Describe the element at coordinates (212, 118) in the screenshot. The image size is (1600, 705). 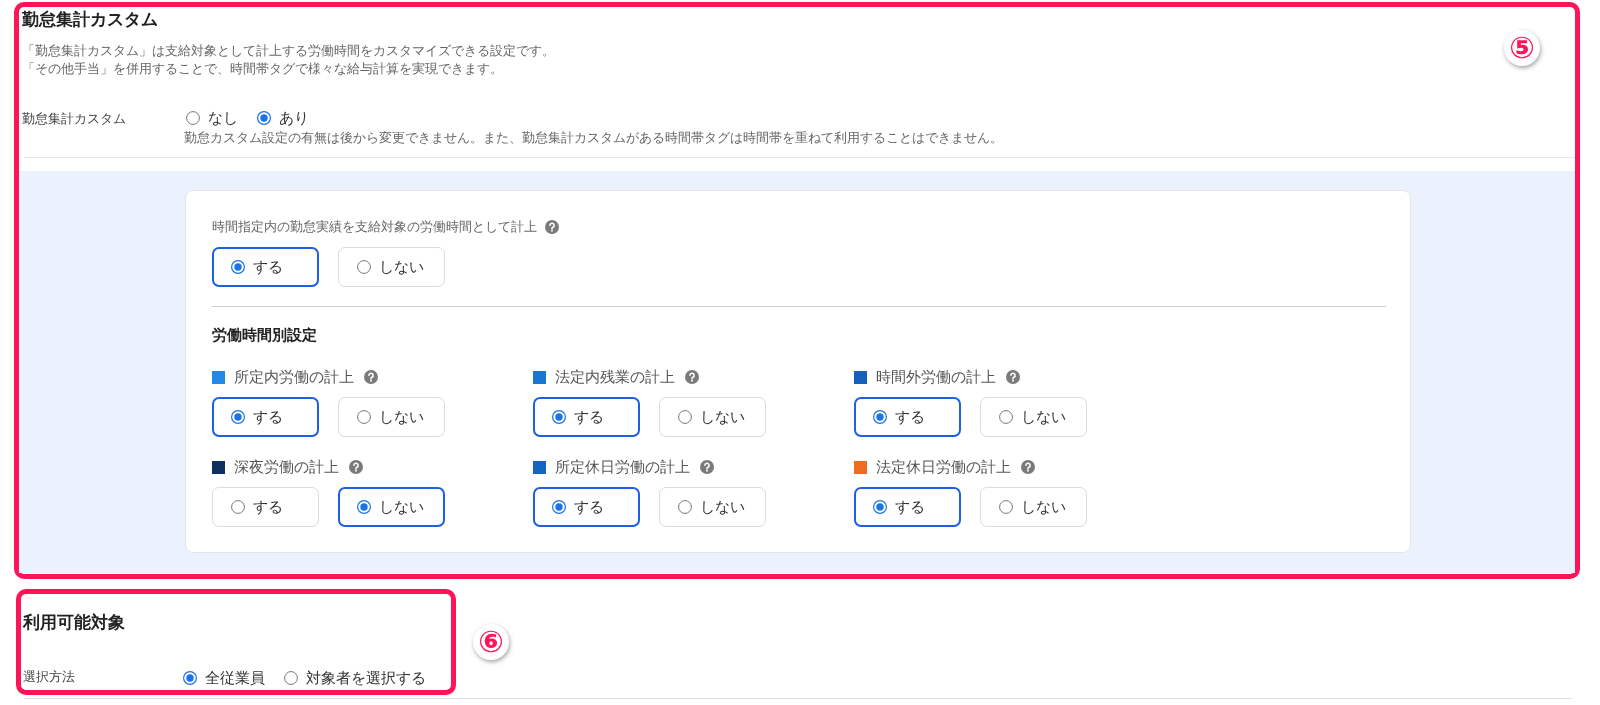
I see `radio-option: なし` at that location.